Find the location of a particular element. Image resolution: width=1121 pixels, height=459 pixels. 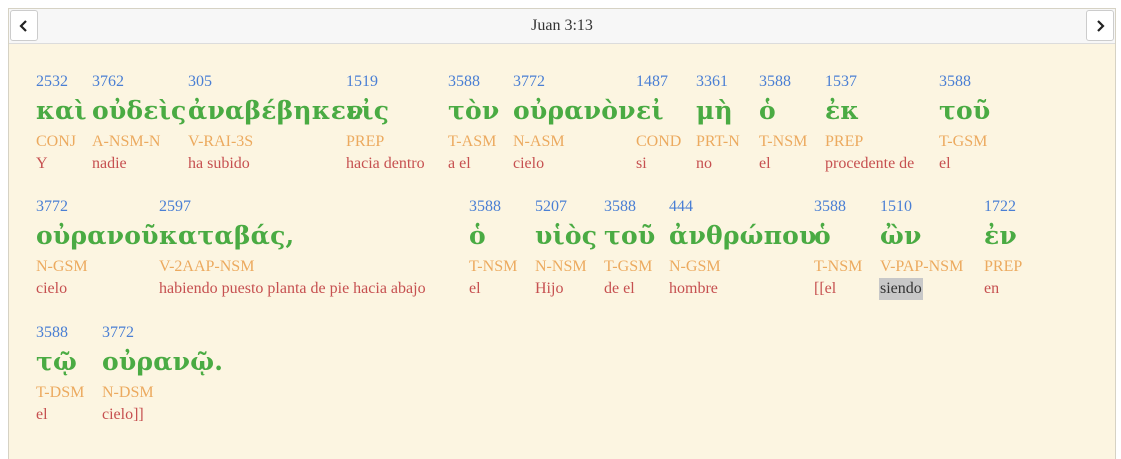

gloss-text: Y is located at coordinates (42, 163).